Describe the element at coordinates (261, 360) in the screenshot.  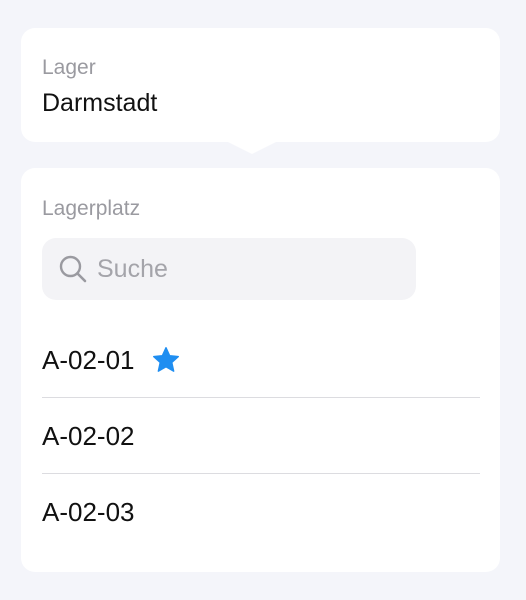
I see `list-item: A-02-01` at that location.